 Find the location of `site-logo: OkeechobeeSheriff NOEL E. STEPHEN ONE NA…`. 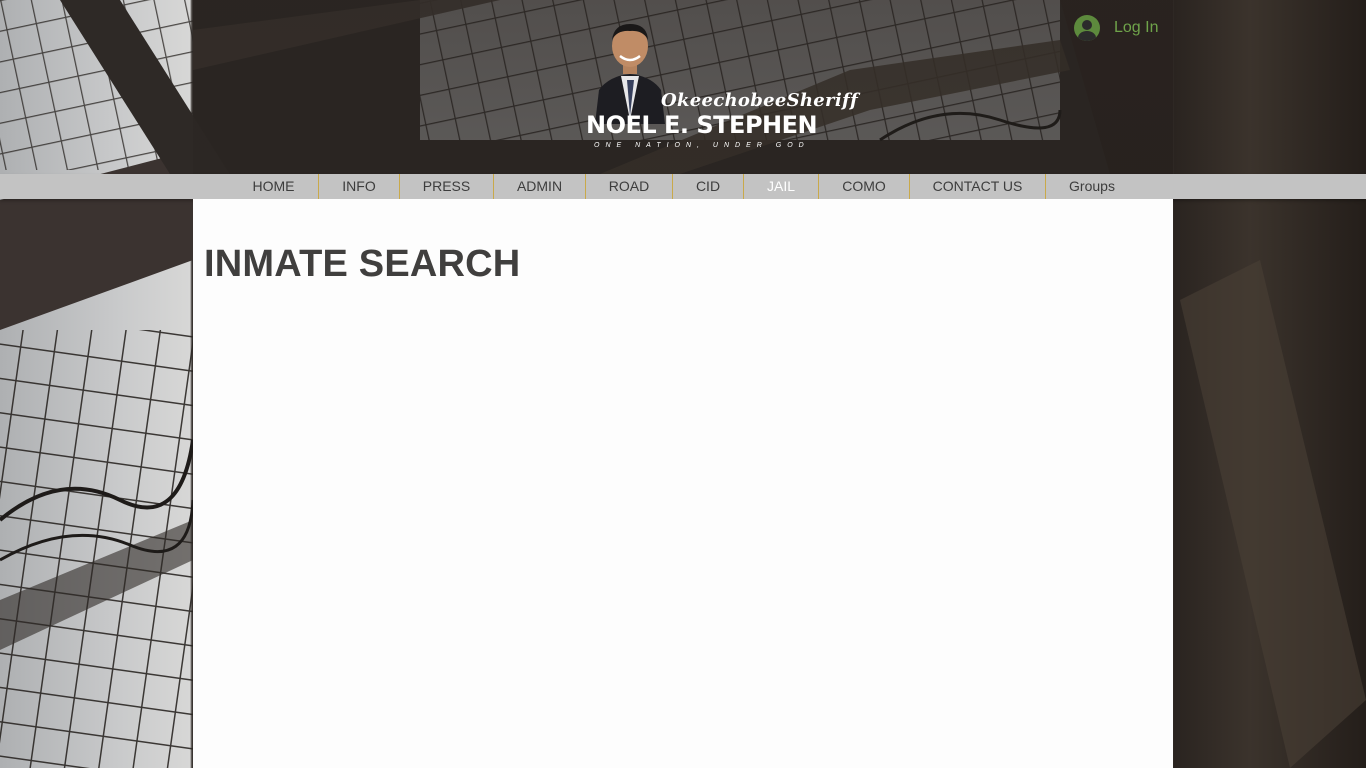

site-logo: OkeechobeeSheriff NOEL E. STEPHEN ONE NA… is located at coordinates (721, 86).